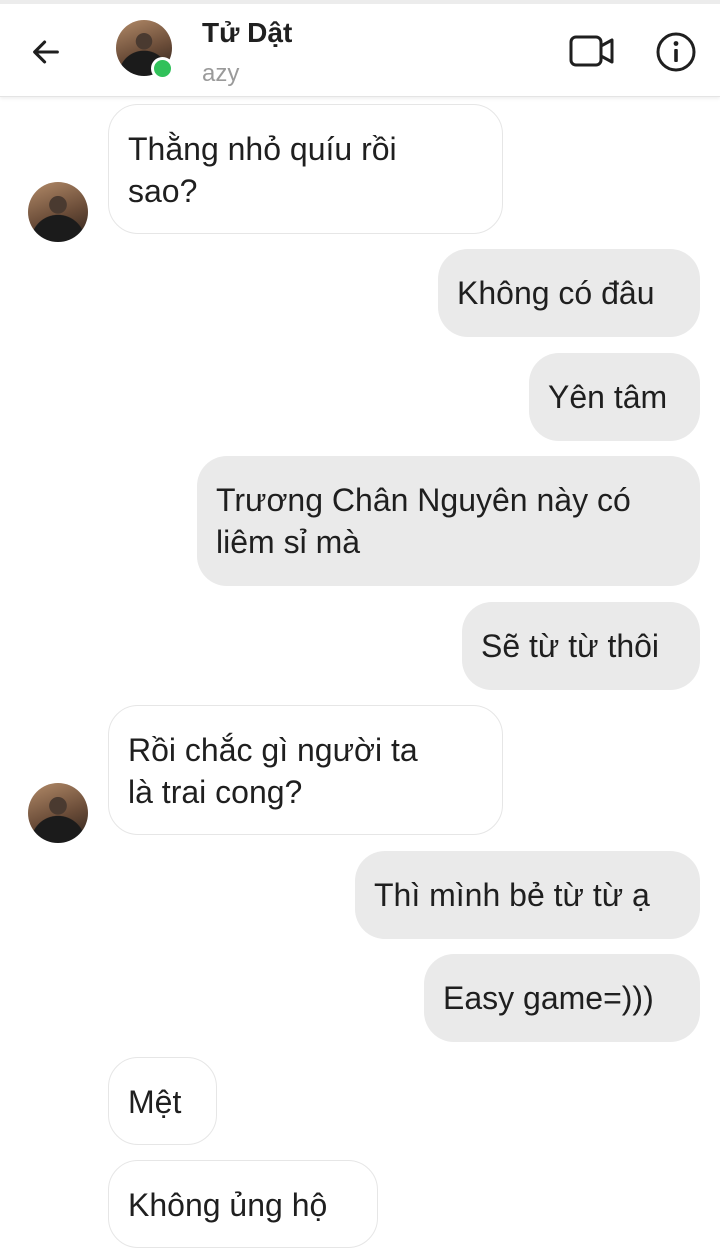  I want to click on message-bubble-outgoing: Yên tâm, so click(614, 397).